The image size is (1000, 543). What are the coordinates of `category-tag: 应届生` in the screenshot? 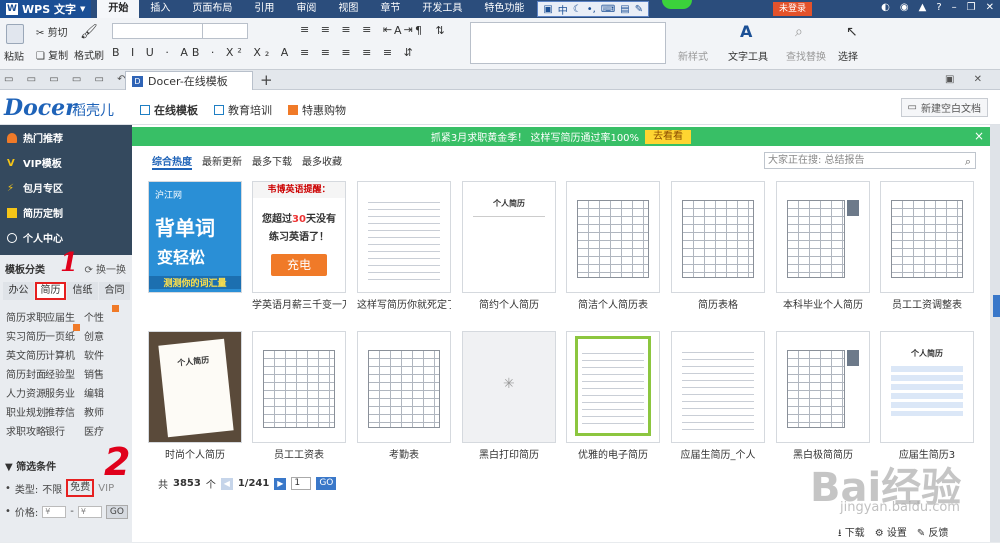 It's located at (61, 316).